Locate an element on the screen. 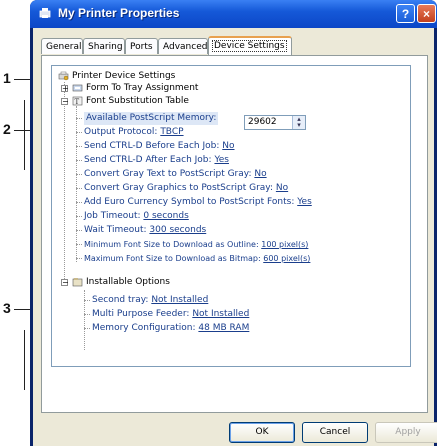 This screenshot has height=446, width=437. tab-ports: Ports is located at coordinates (141, 46).